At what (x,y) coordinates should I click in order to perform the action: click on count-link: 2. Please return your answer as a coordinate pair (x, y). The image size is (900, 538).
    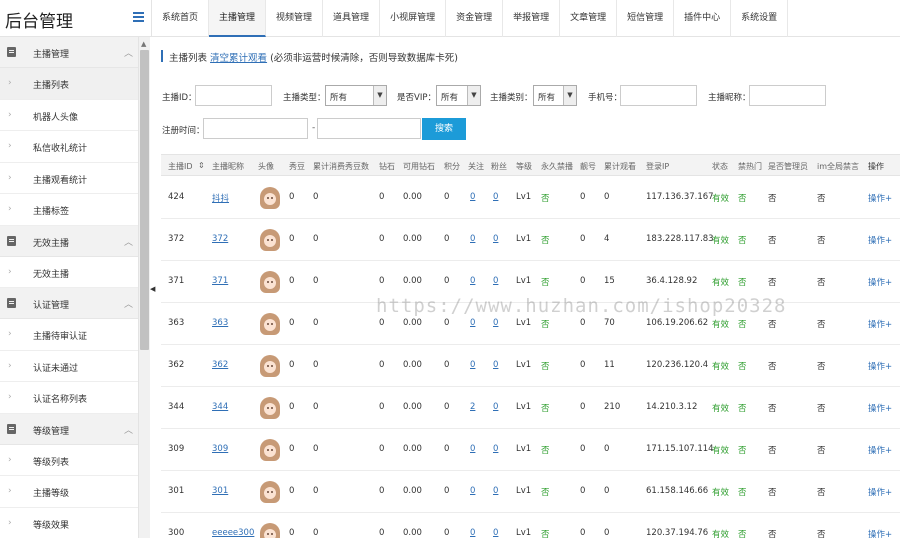
    Looking at the image, I should click on (472, 407).